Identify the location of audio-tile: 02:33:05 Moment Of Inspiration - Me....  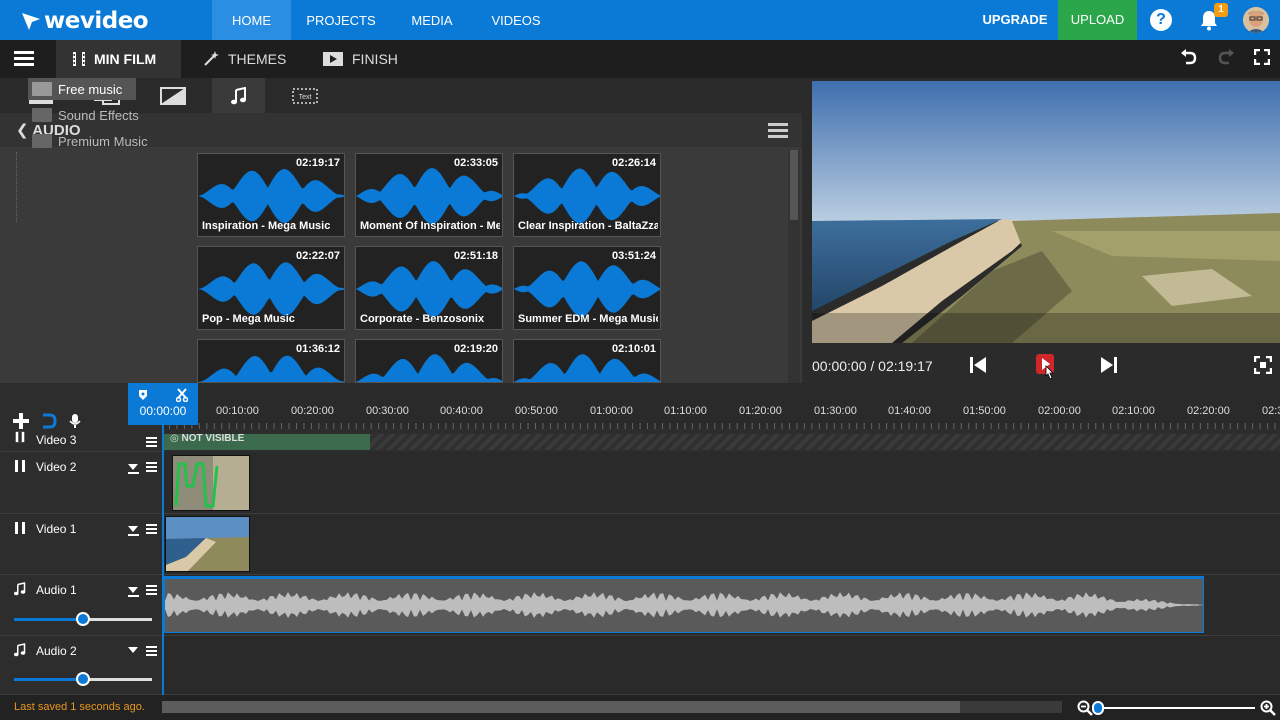
(429, 195).